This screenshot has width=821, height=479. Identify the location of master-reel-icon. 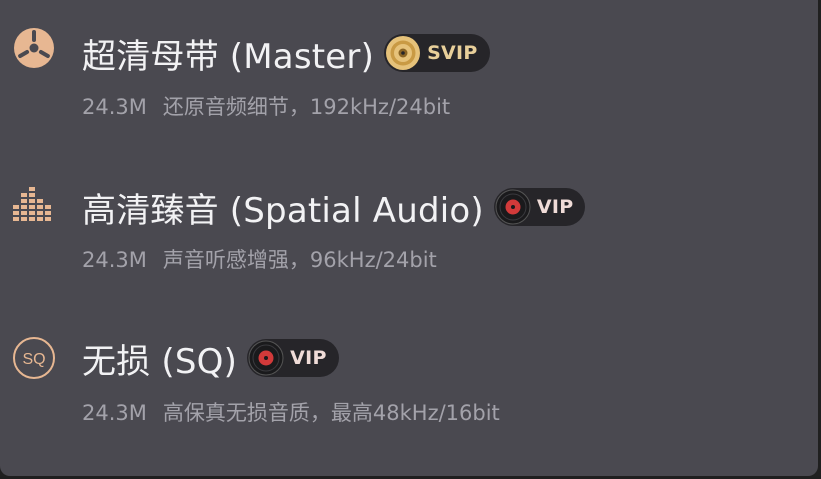
(34, 48).